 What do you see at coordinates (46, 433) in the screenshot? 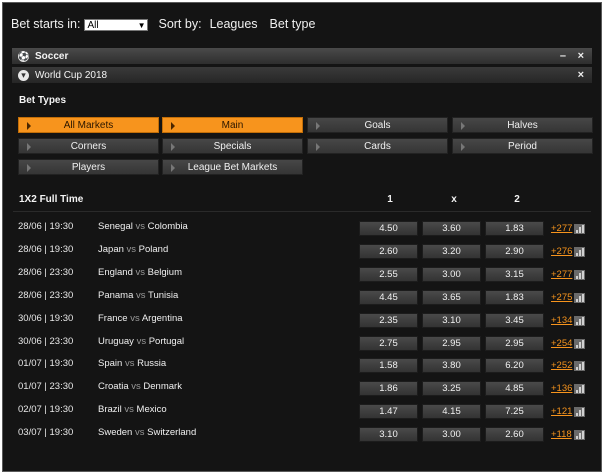
I see `match-datetime: 03/07 | 19:30` at bounding box center [46, 433].